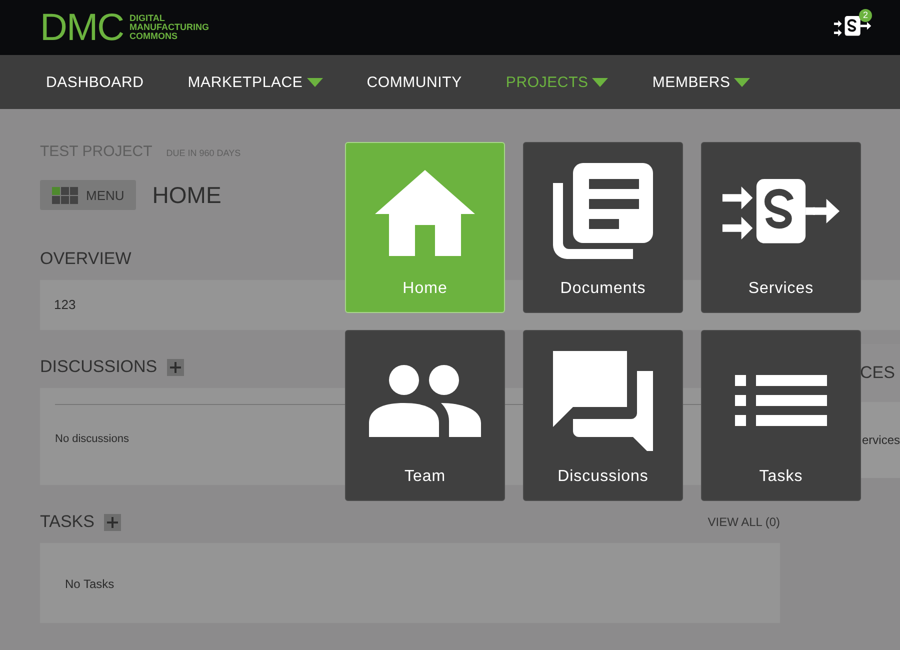  What do you see at coordinates (865, 15) in the screenshot?
I see `notification-badge: 2` at bounding box center [865, 15].